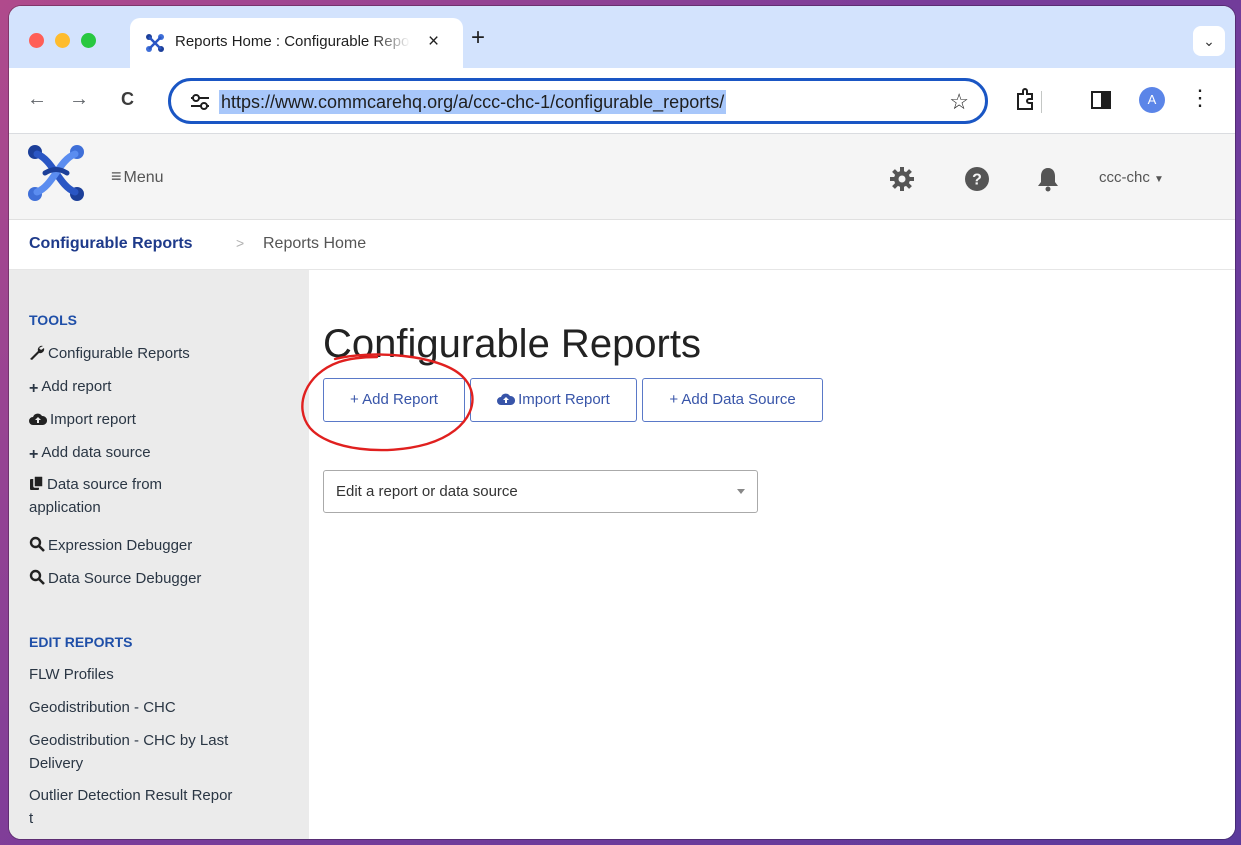  Describe the element at coordinates (102, 707) in the screenshot. I see `sidebar-report-geodistribution-chc: Geodistribution - CHC` at that location.